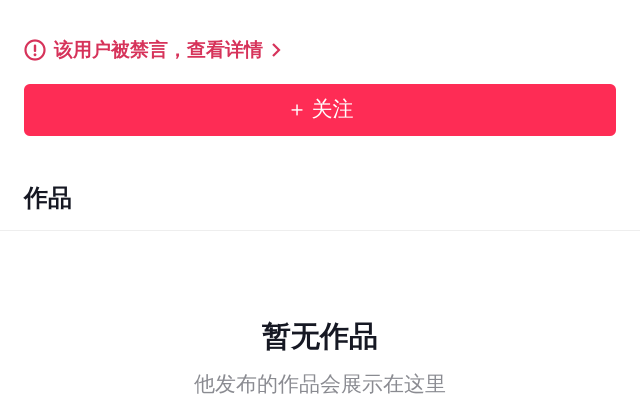 The image size is (640, 419). I want to click on follow-button: ＋ 关注, so click(320, 110).